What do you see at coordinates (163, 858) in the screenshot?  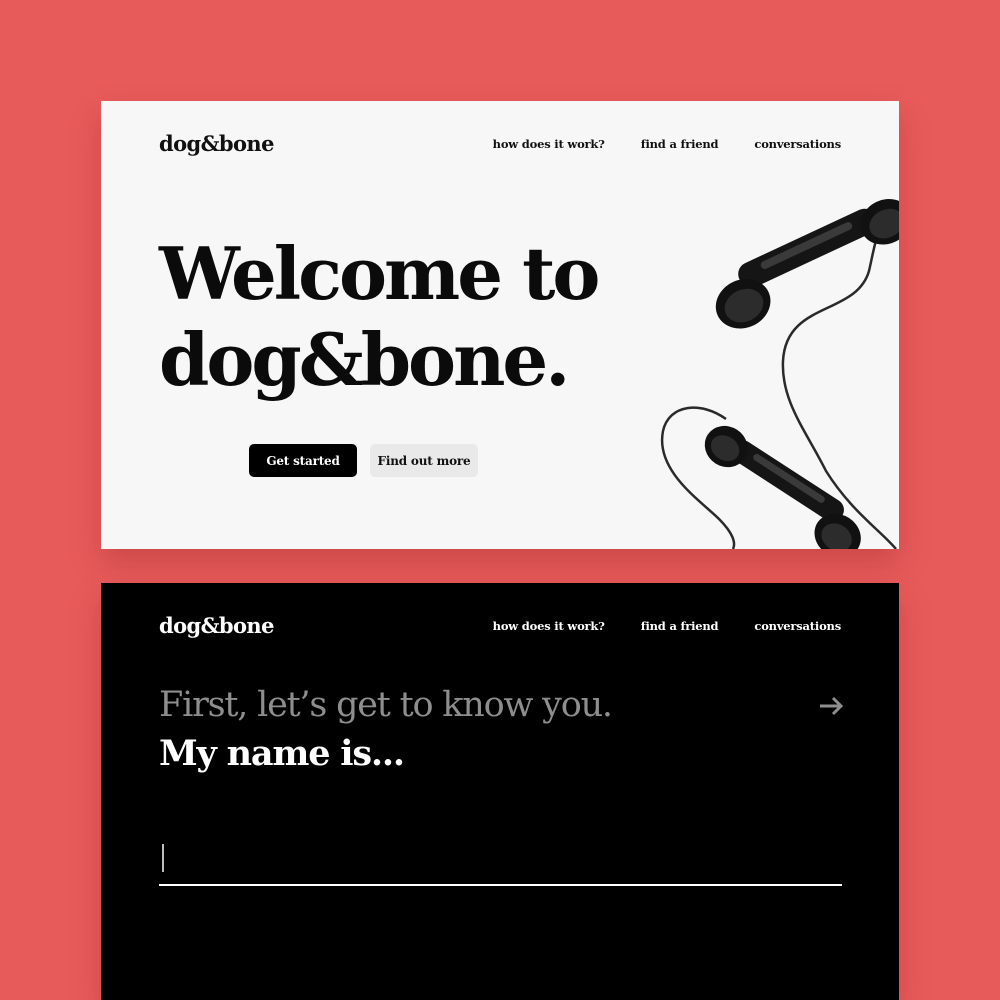 I see `text-caret` at bounding box center [163, 858].